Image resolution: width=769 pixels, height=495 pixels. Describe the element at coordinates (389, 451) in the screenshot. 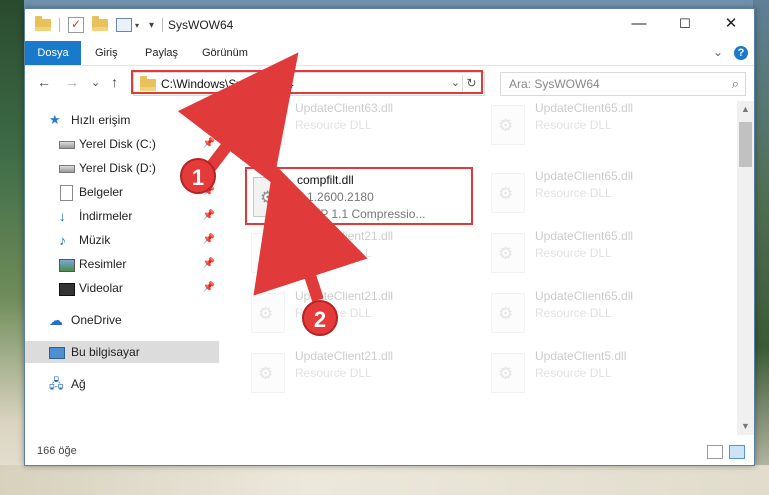

I see `status-bar: 166 öğe` at that location.